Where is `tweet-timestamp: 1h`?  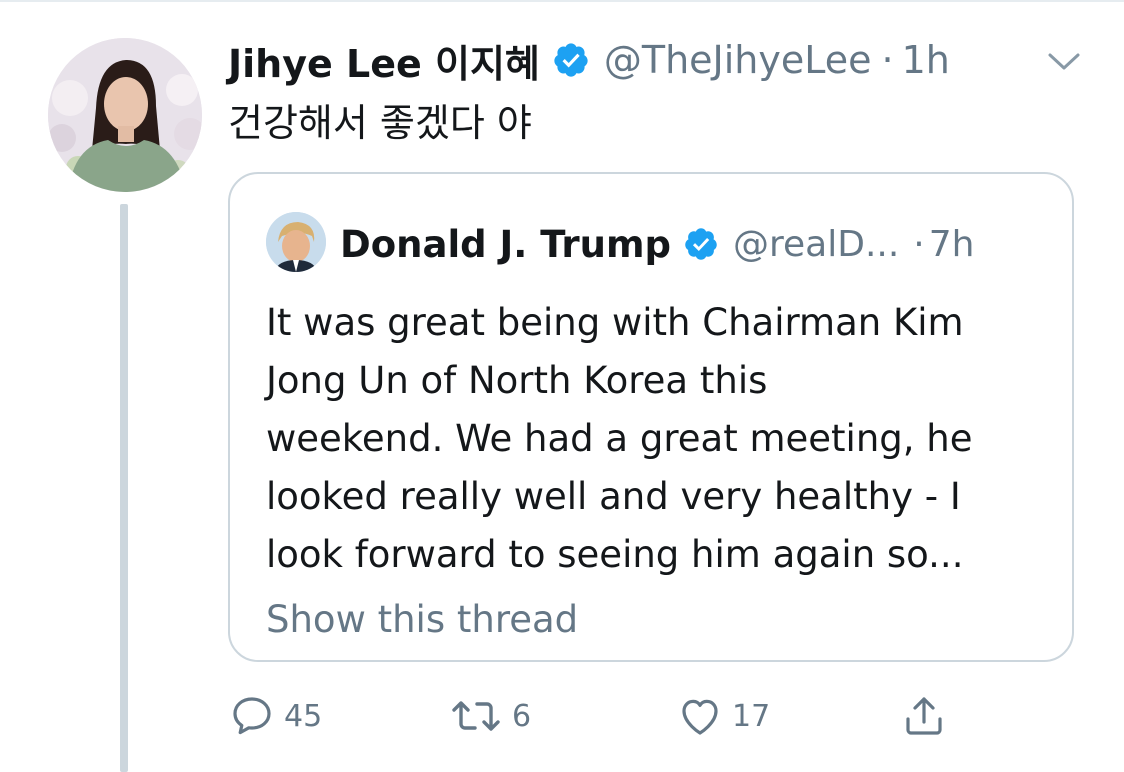 tweet-timestamp: 1h is located at coordinates (926, 60).